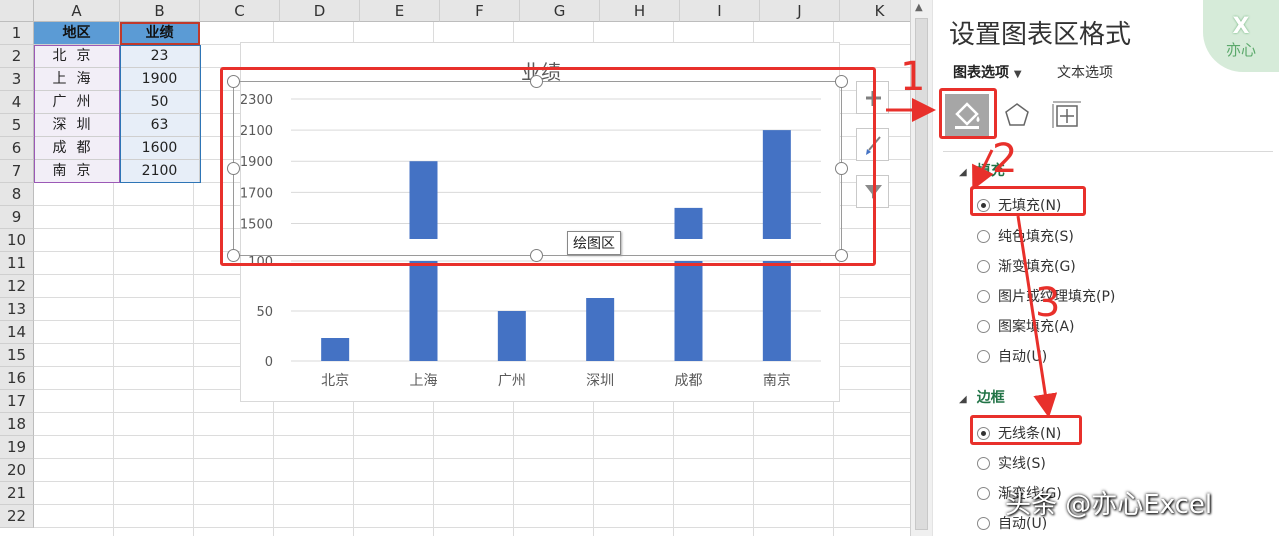  What do you see at coordinates (1109, 505) in the screenshot?
I see `watermark: 头条 @亦心Excel` at bounding box center [1109, 505].